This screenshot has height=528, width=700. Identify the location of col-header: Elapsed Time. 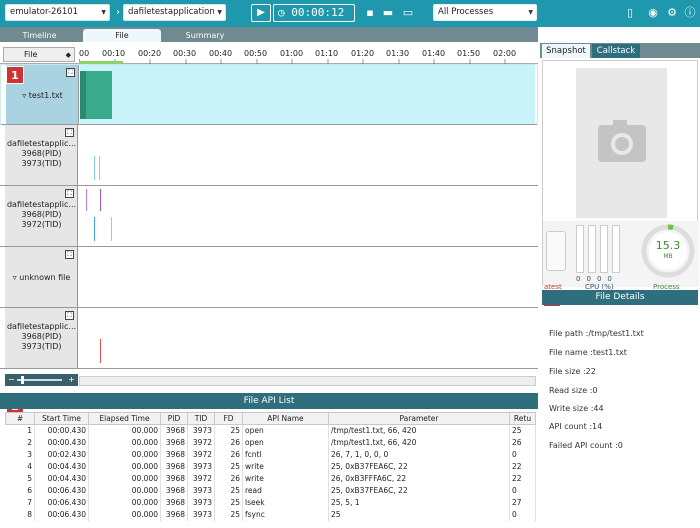
(124, 418).